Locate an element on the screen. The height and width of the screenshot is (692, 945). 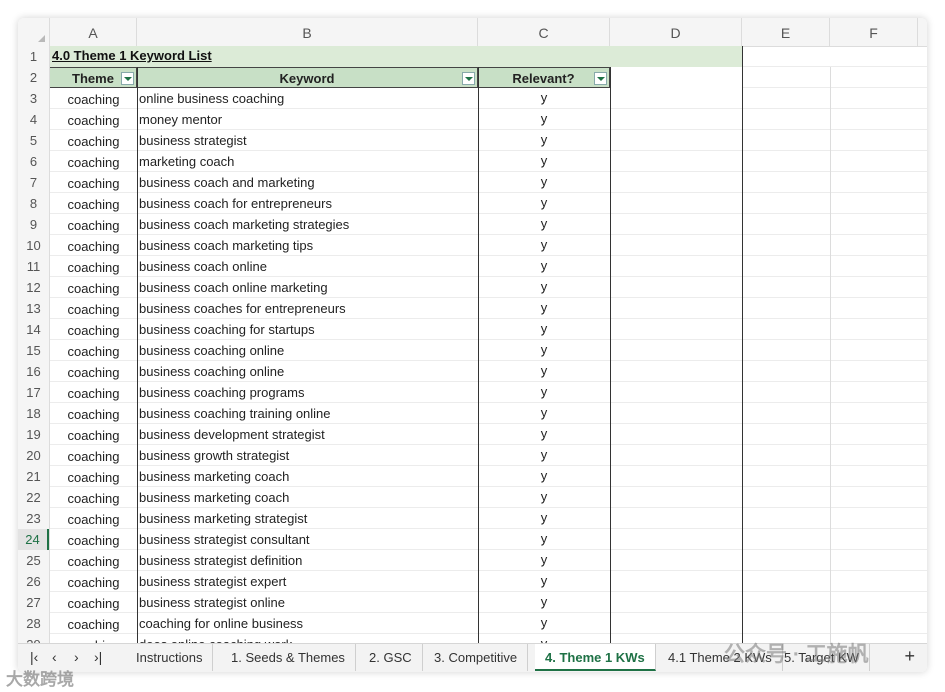
column-header-a: A is located at coordinates (93, 32).